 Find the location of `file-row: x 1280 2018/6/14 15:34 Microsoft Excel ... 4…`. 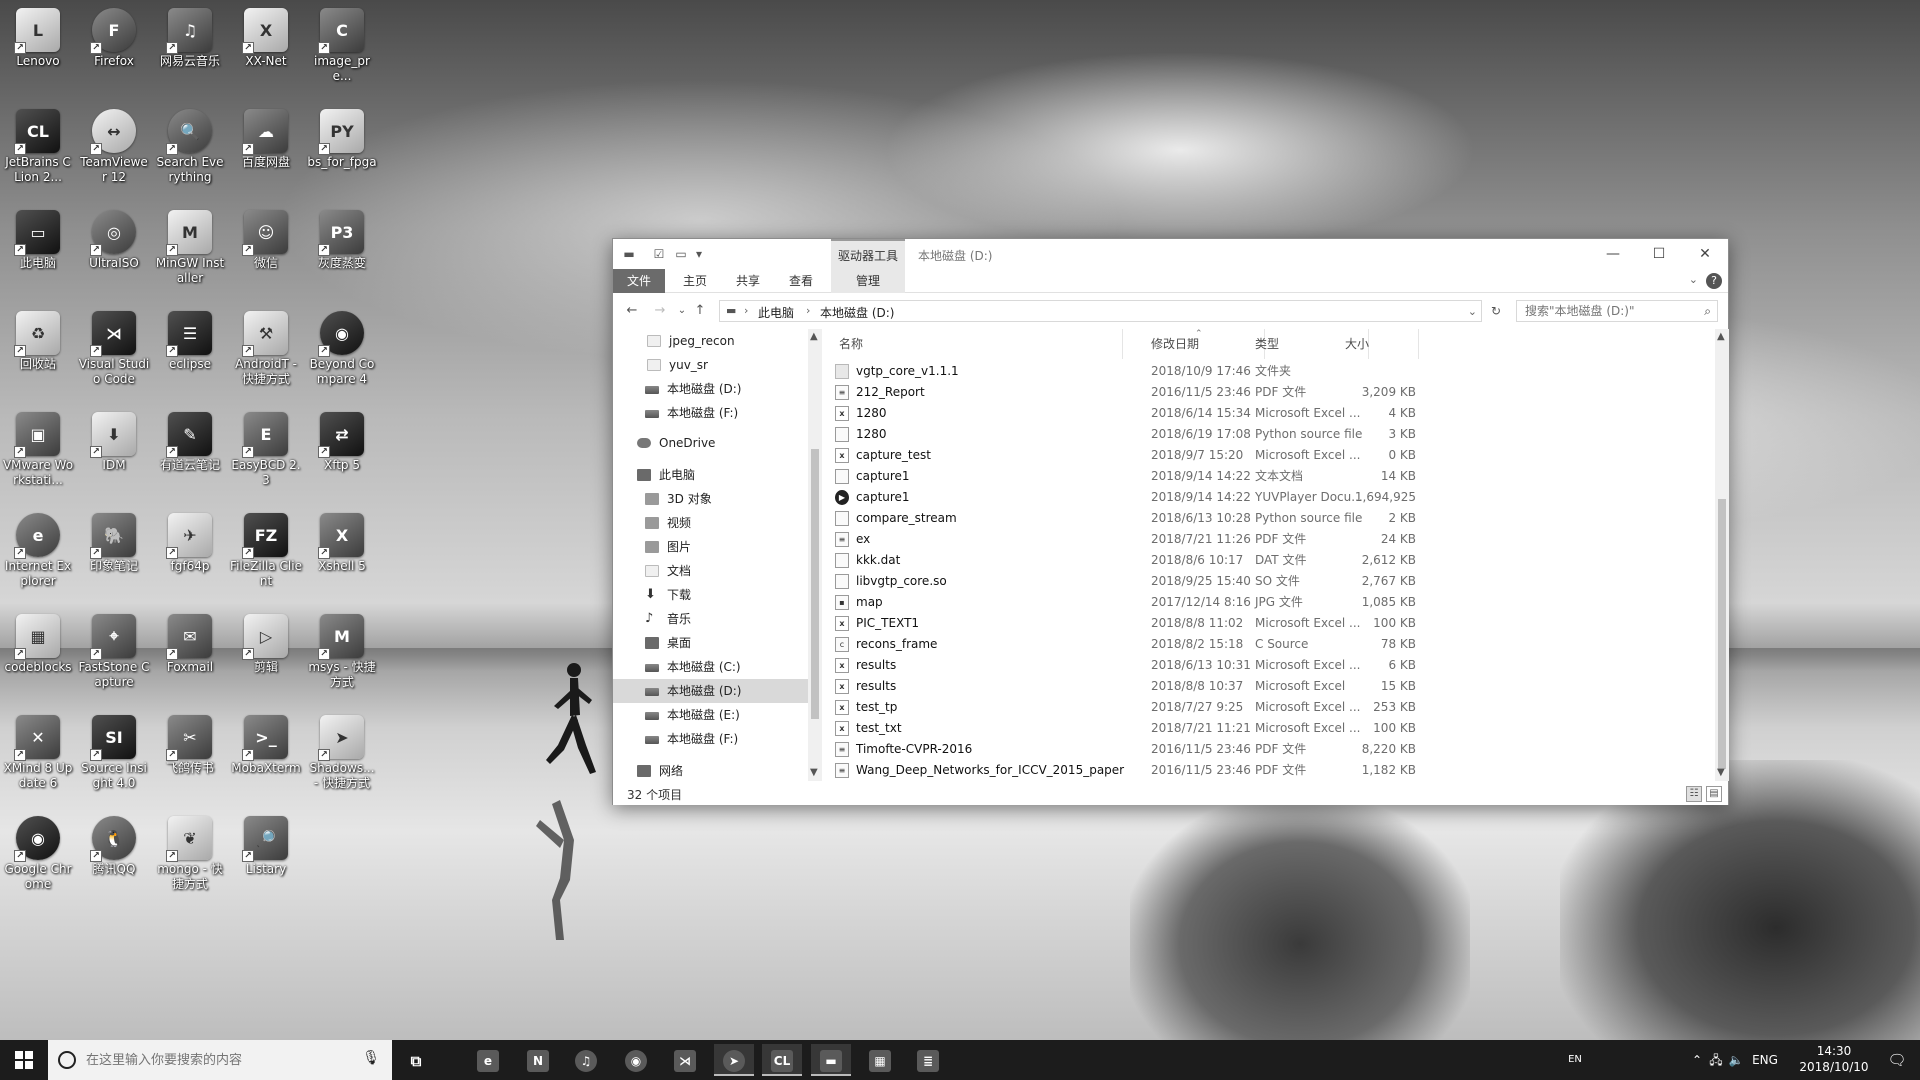

file-row: x 1280 2018/6/14 15:34 Microsoft Excel ... 4… is located at coordinates (1268, 413).